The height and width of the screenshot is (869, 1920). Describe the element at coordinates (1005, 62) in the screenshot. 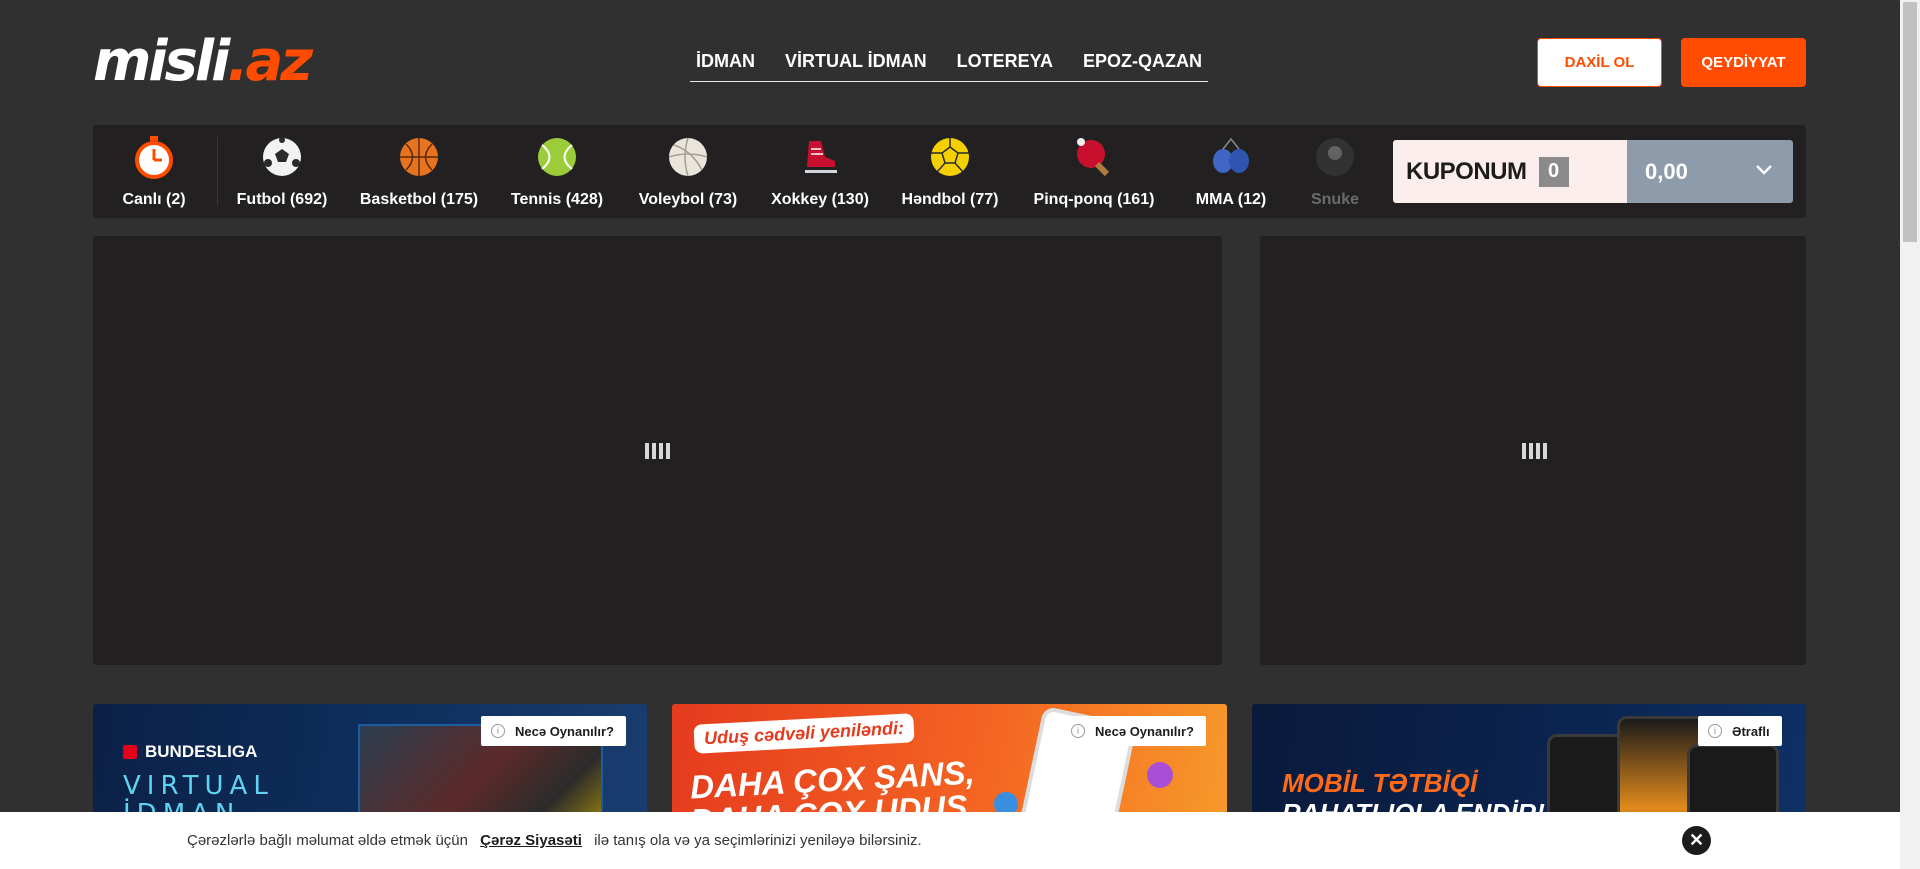

I see `nav-lotereya: LOTEREYA` at that location.